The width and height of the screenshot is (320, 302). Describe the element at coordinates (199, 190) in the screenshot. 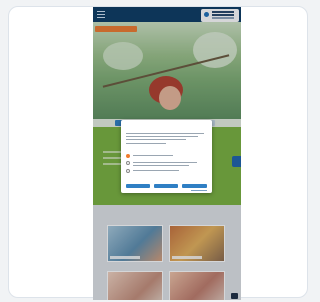

I see `more-info-link` at that location.